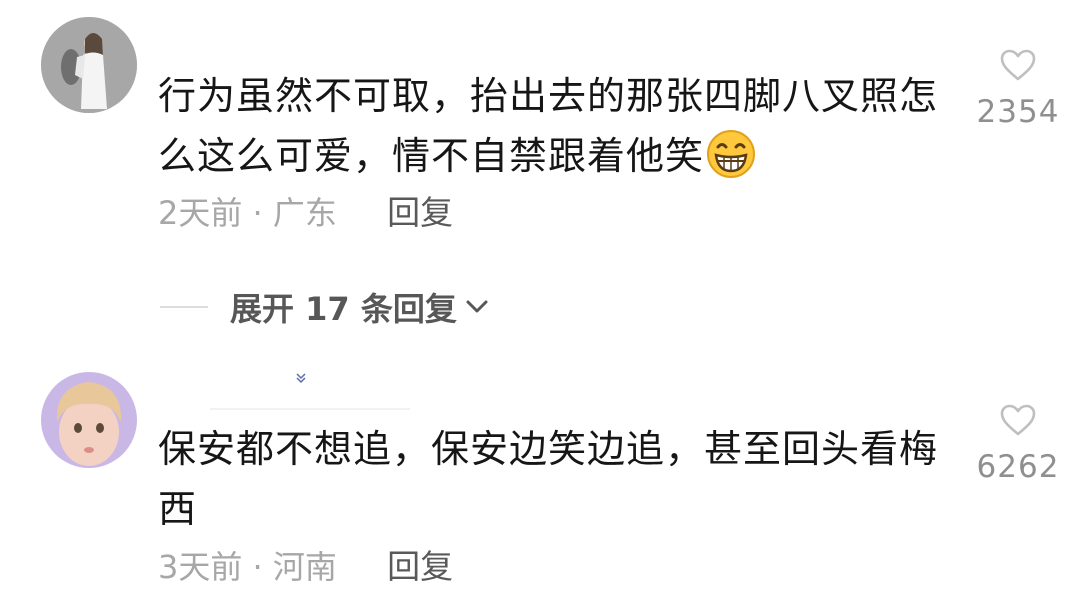  I want to click on comment-time: 3天前, so click(200, 567).